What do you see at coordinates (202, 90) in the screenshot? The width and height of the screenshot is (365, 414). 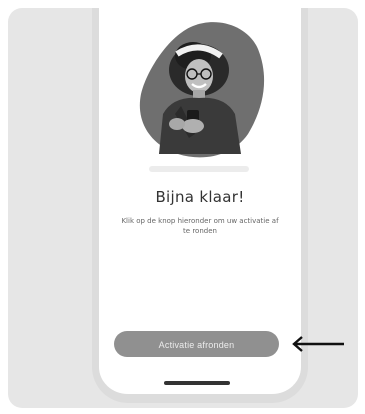 I see `woman-holding-phone-illustration` at bounding box center [202, 90].